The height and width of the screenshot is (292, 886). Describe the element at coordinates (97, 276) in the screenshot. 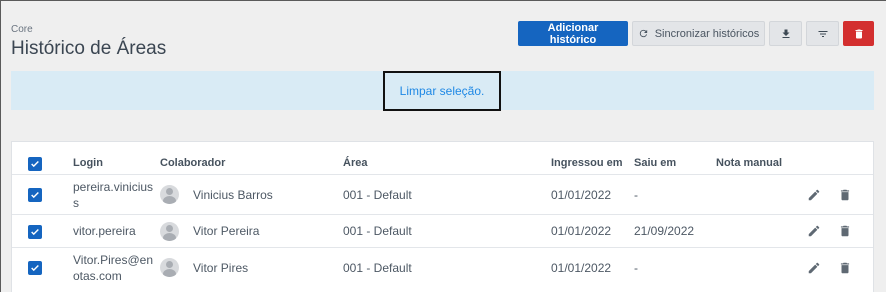

I see `login-text-wrap: otas.com` at that location.